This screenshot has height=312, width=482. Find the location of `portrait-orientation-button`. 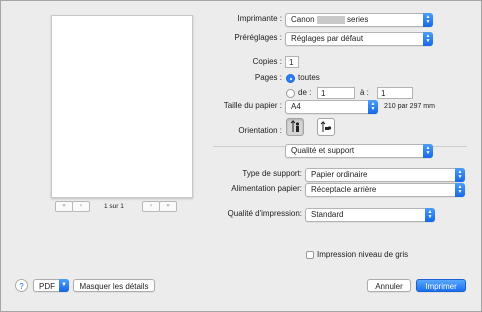

portrait-orientation-button is located at coordinates (295, 127).